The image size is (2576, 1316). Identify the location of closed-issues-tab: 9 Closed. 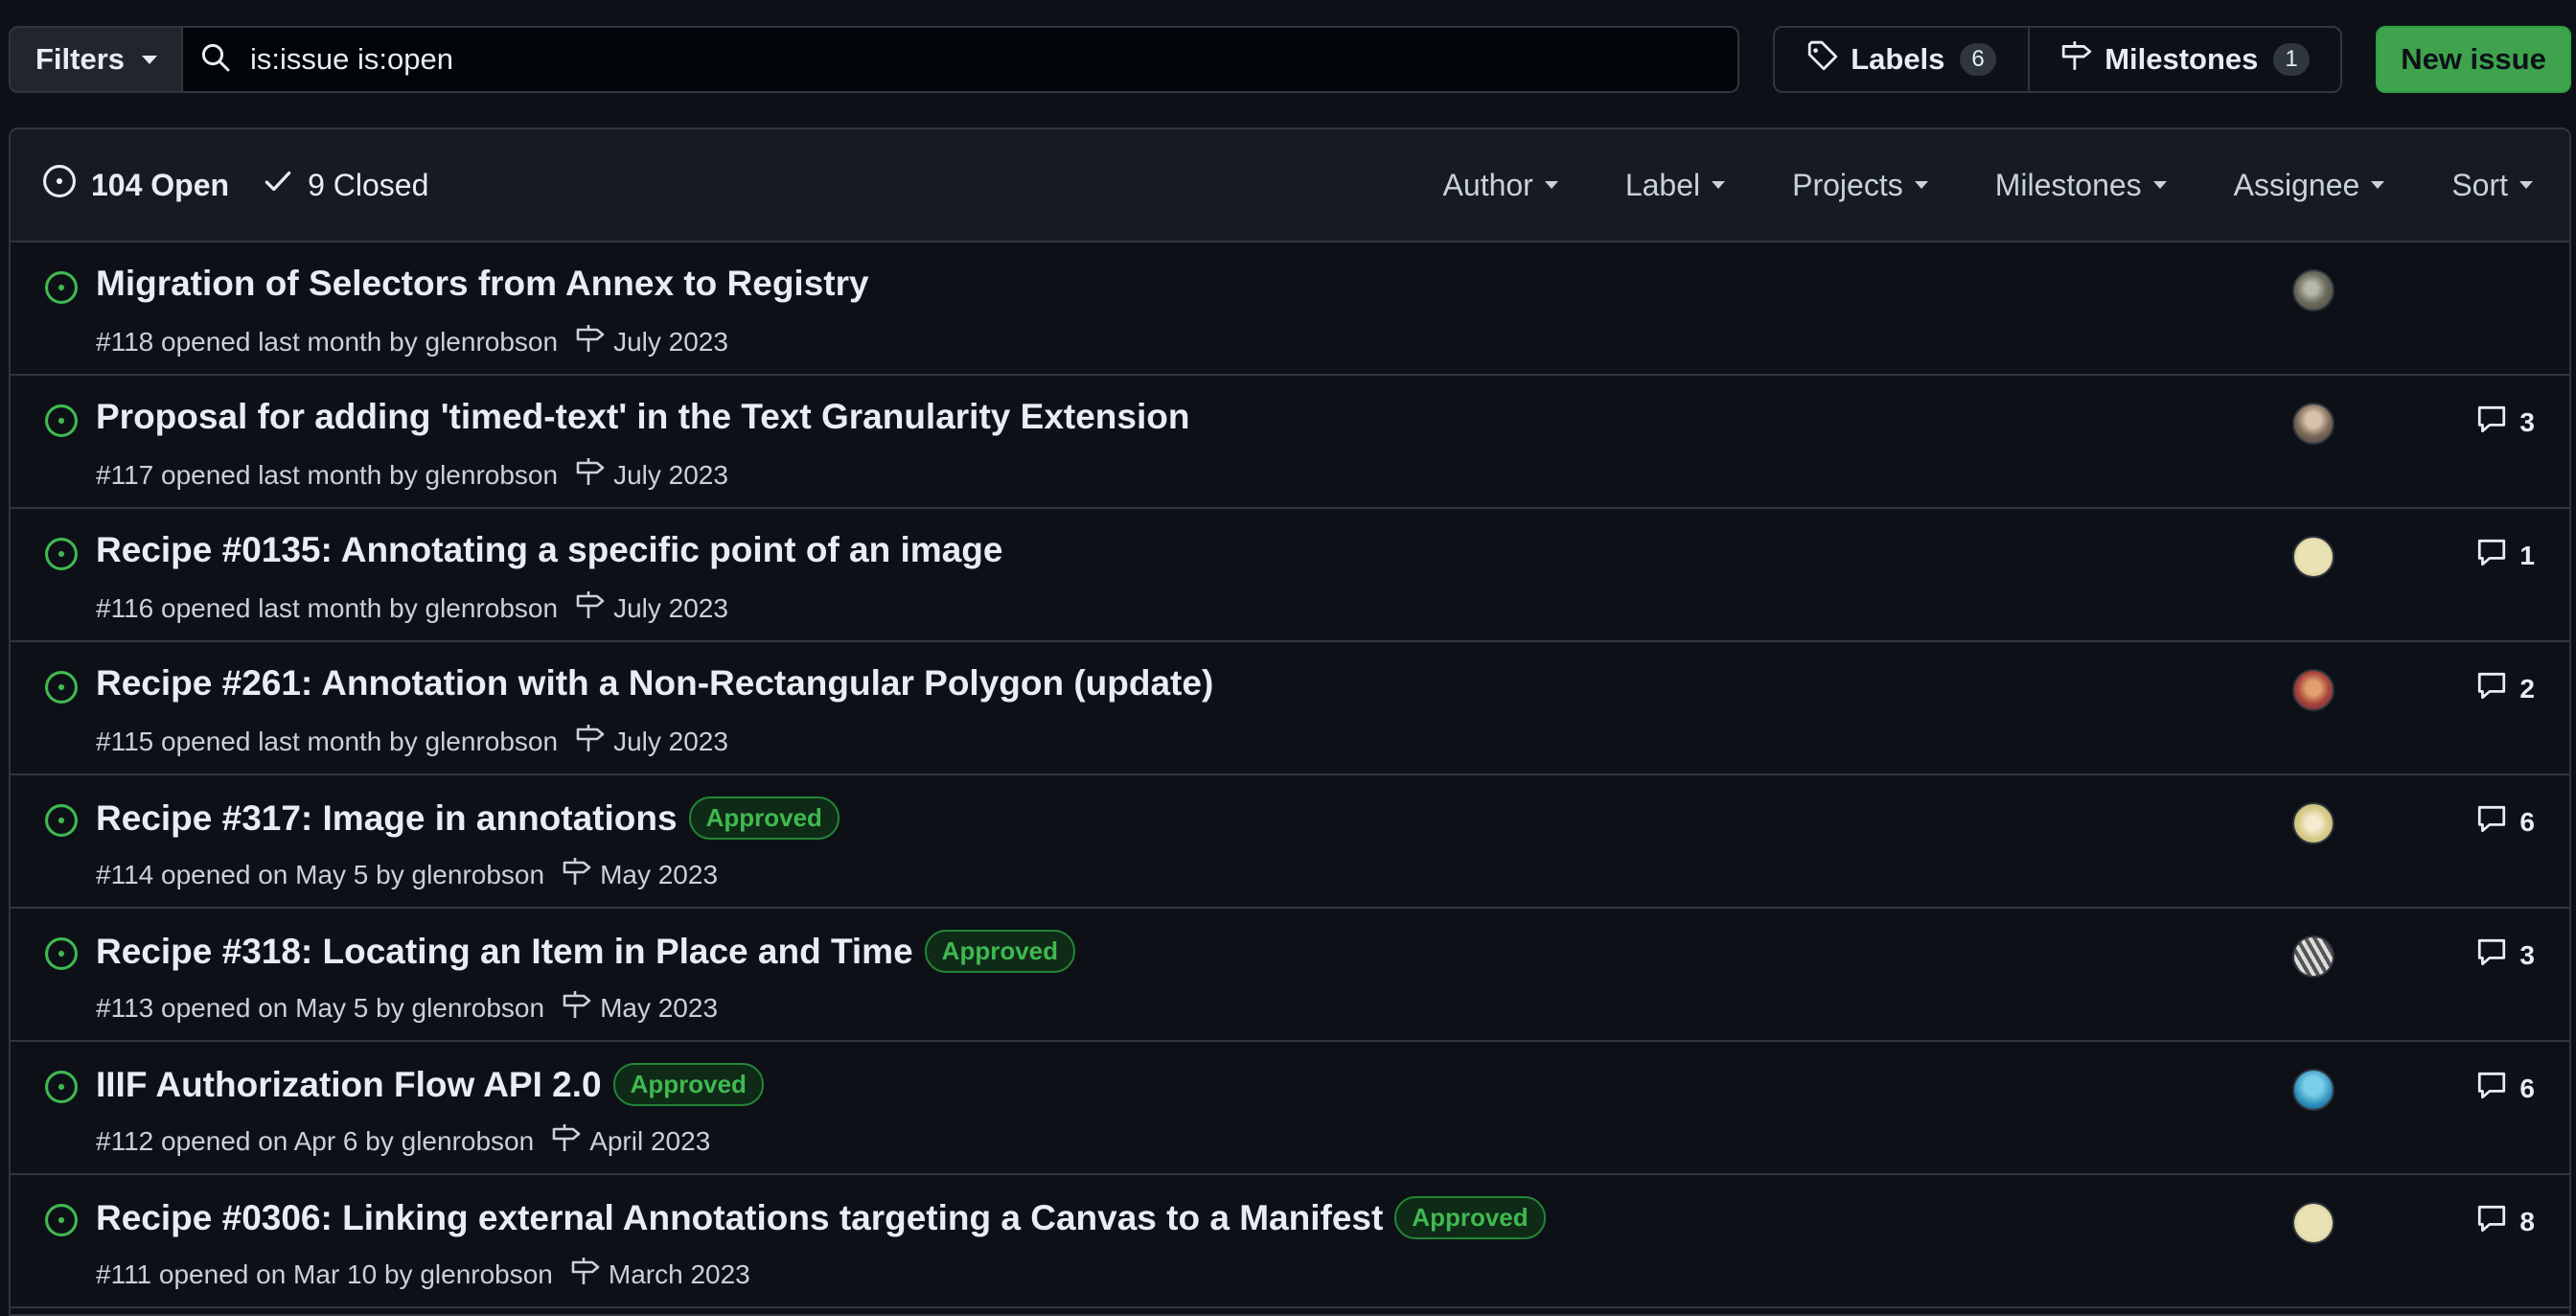
(345, 185).